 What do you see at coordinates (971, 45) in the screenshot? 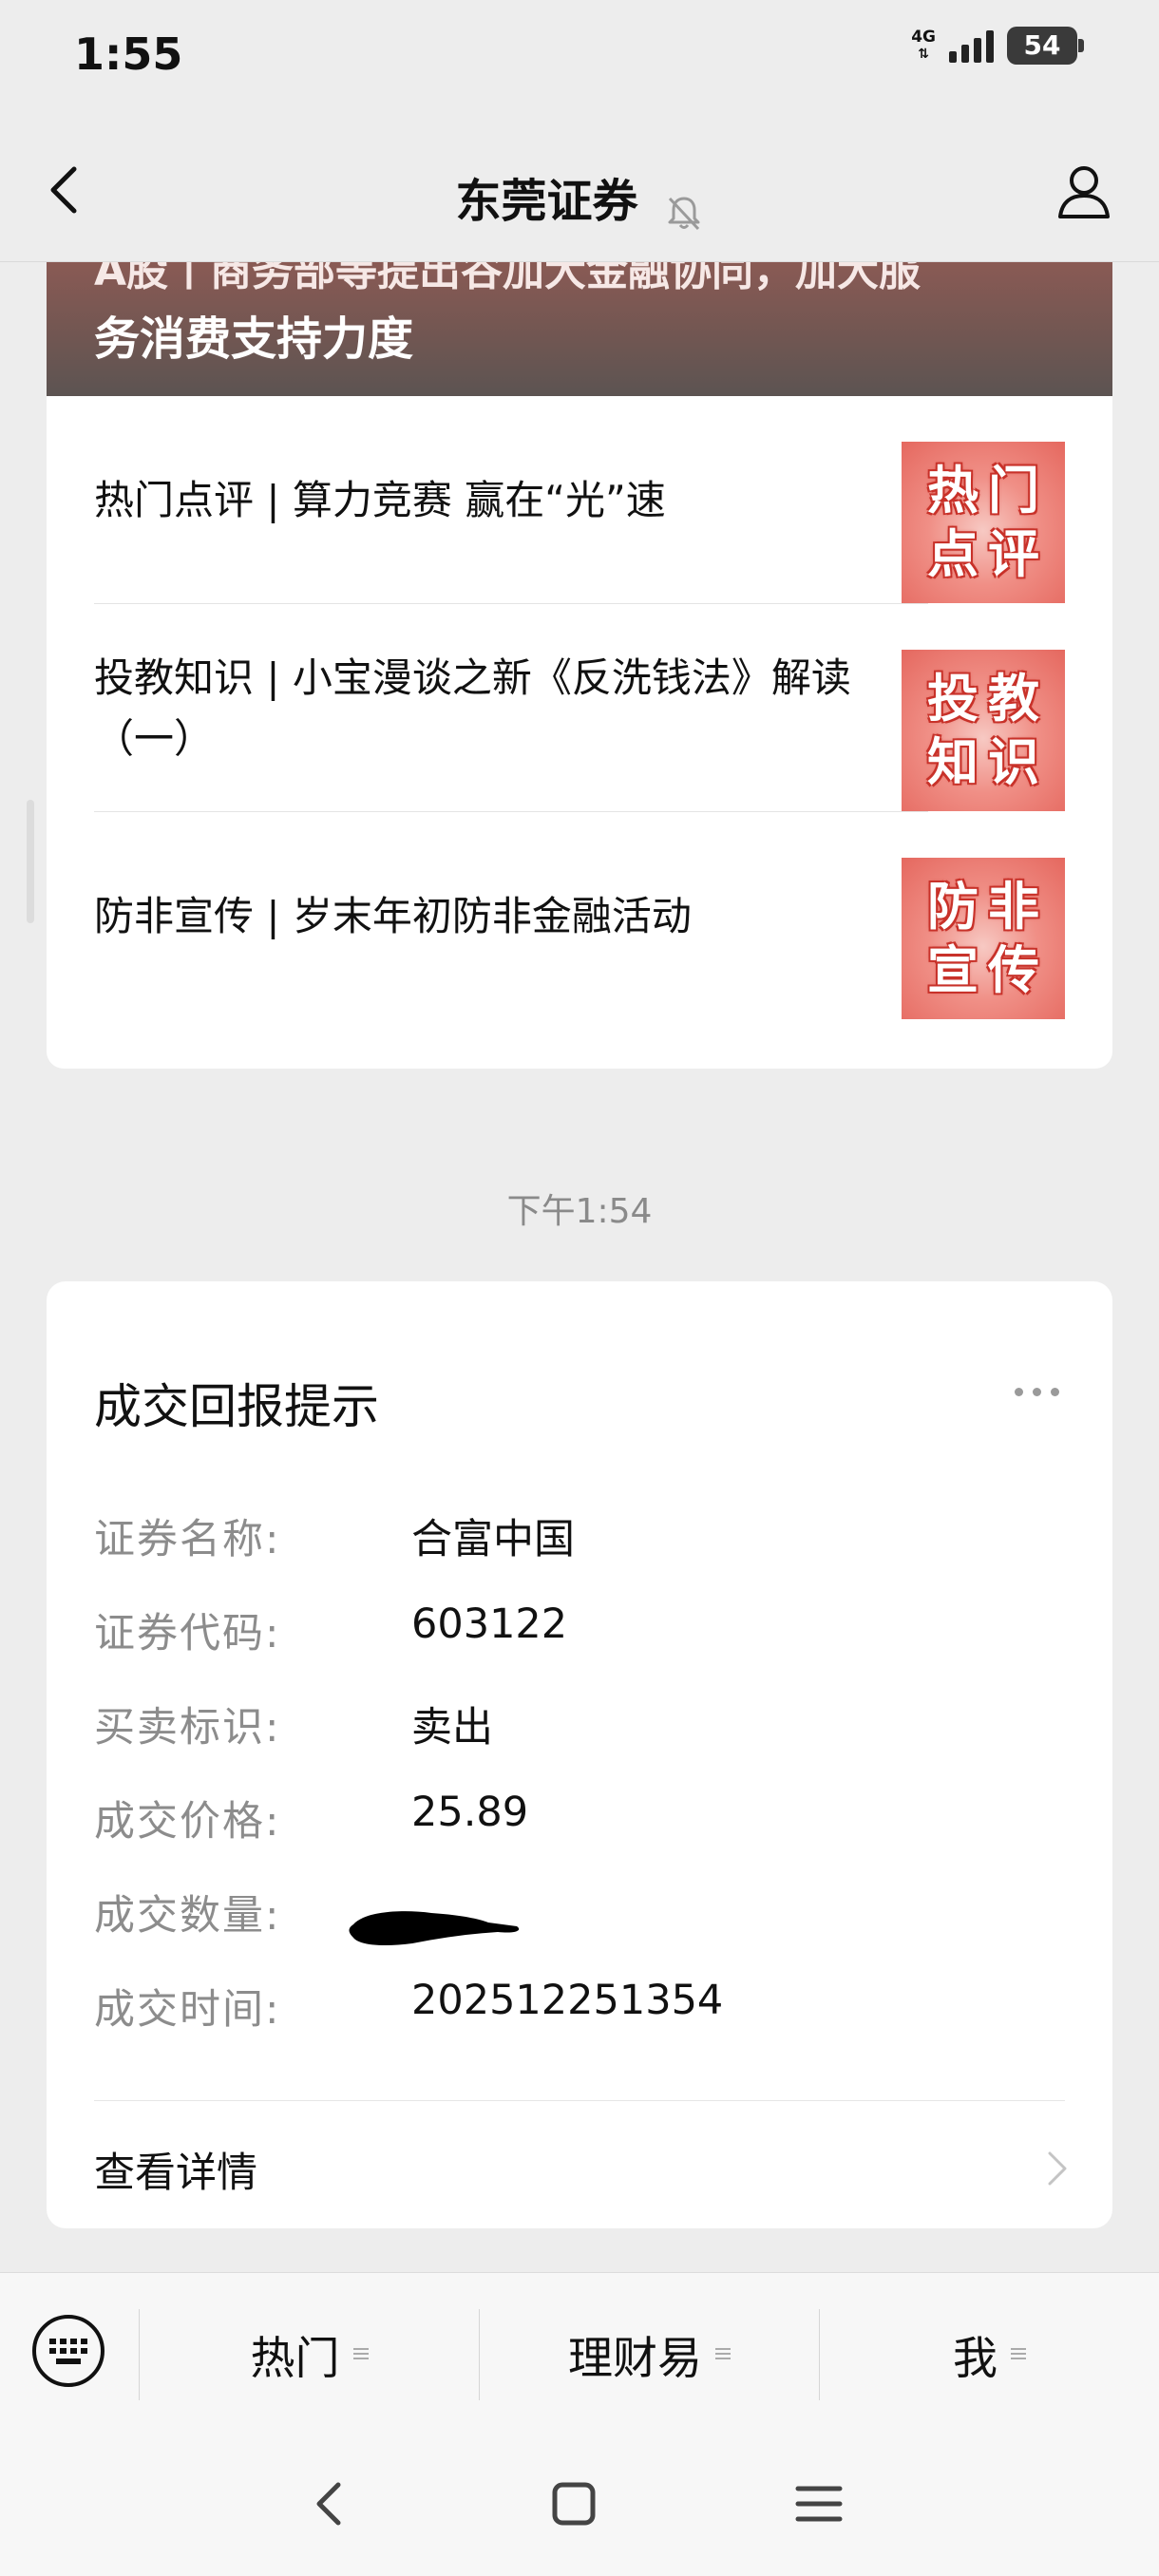
I see `signal-icon` at bounding box center [971, 45].